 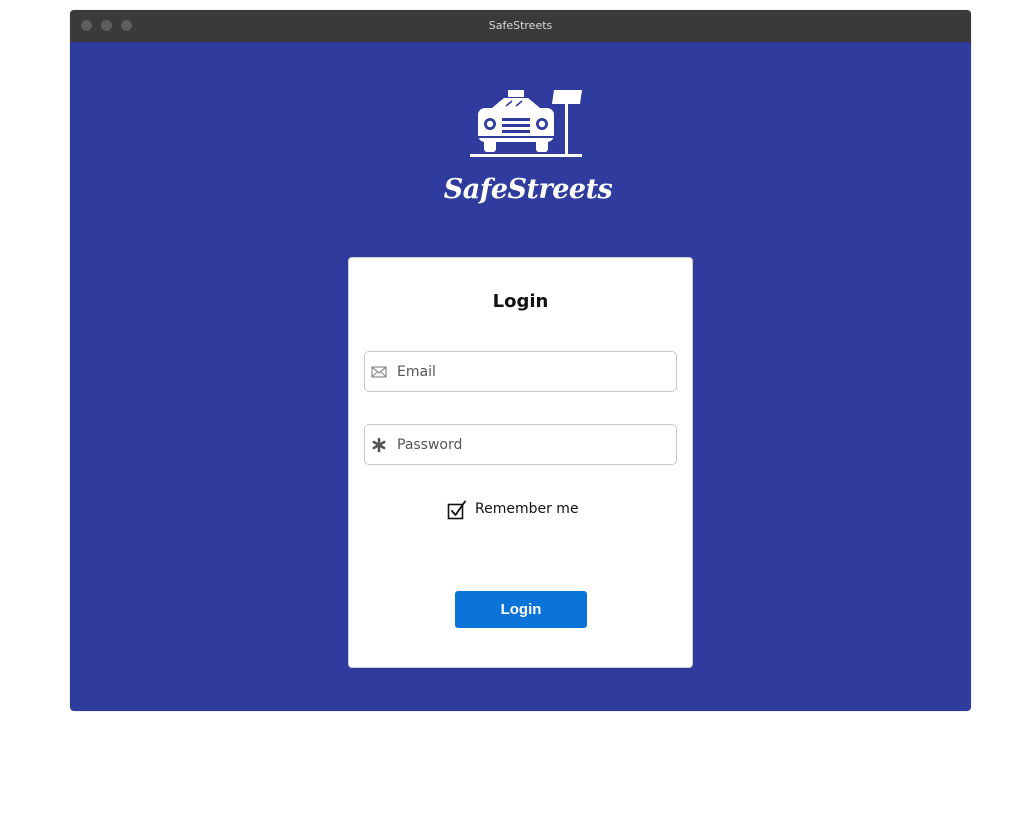 I want to click on remember-me-label: Remember me, so click(x=527, y=509).